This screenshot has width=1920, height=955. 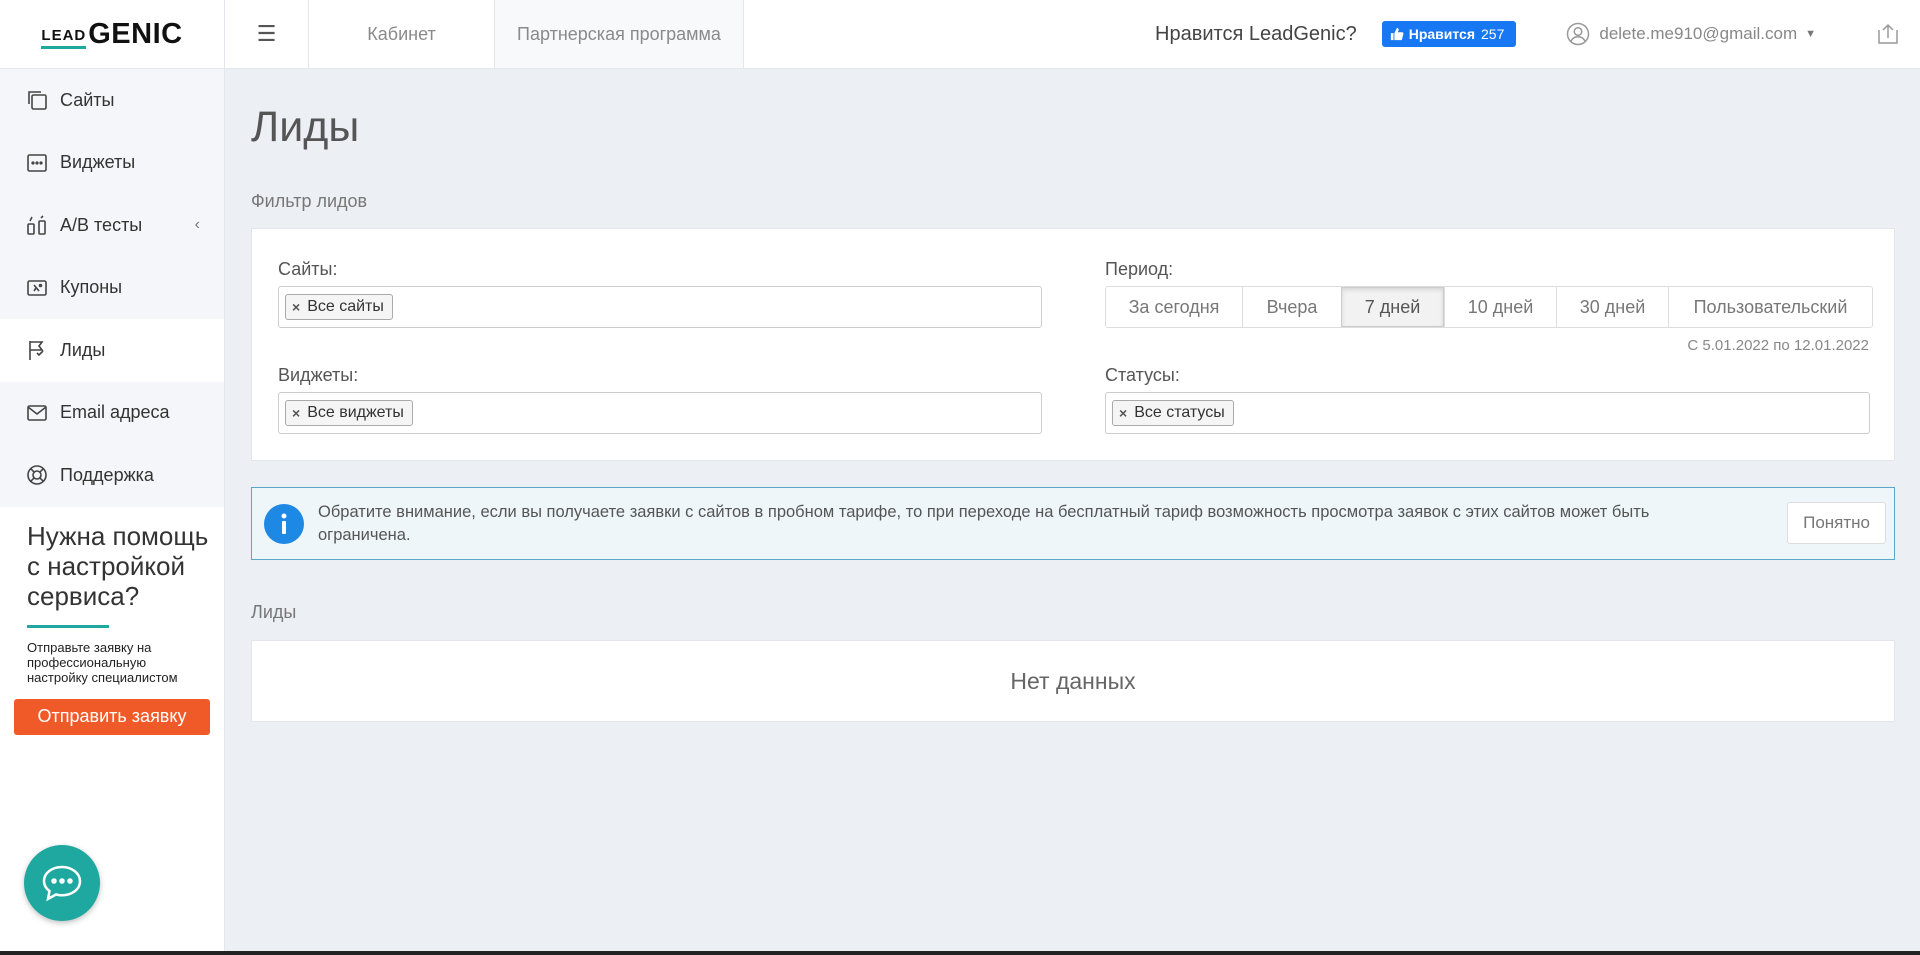 I want to click on sidebar-item-label: A/B тесты, so click(x=101, y=224).